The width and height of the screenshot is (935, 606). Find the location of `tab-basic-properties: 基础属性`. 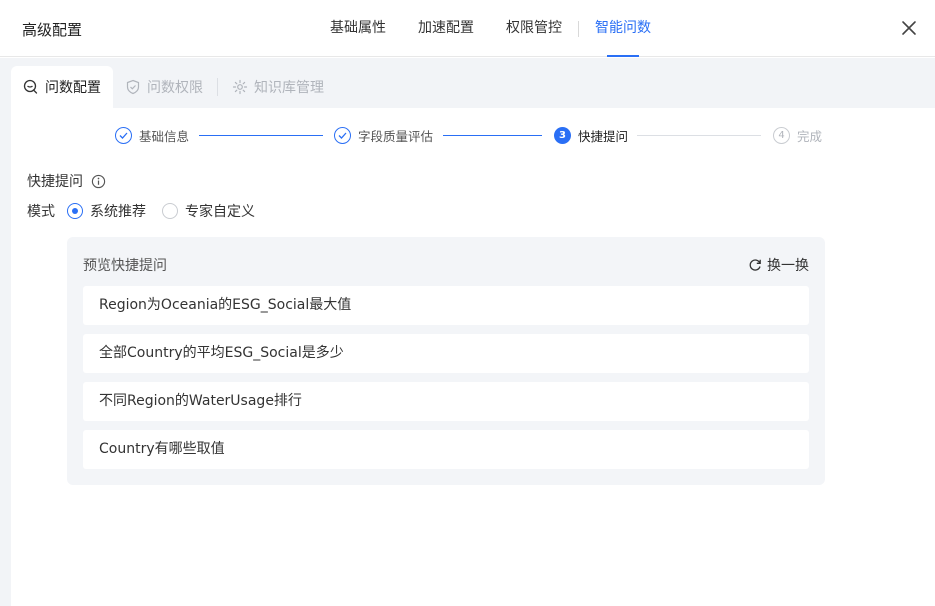

tab-basic-properties: 基础属性 is located at coordinates (358, 28).